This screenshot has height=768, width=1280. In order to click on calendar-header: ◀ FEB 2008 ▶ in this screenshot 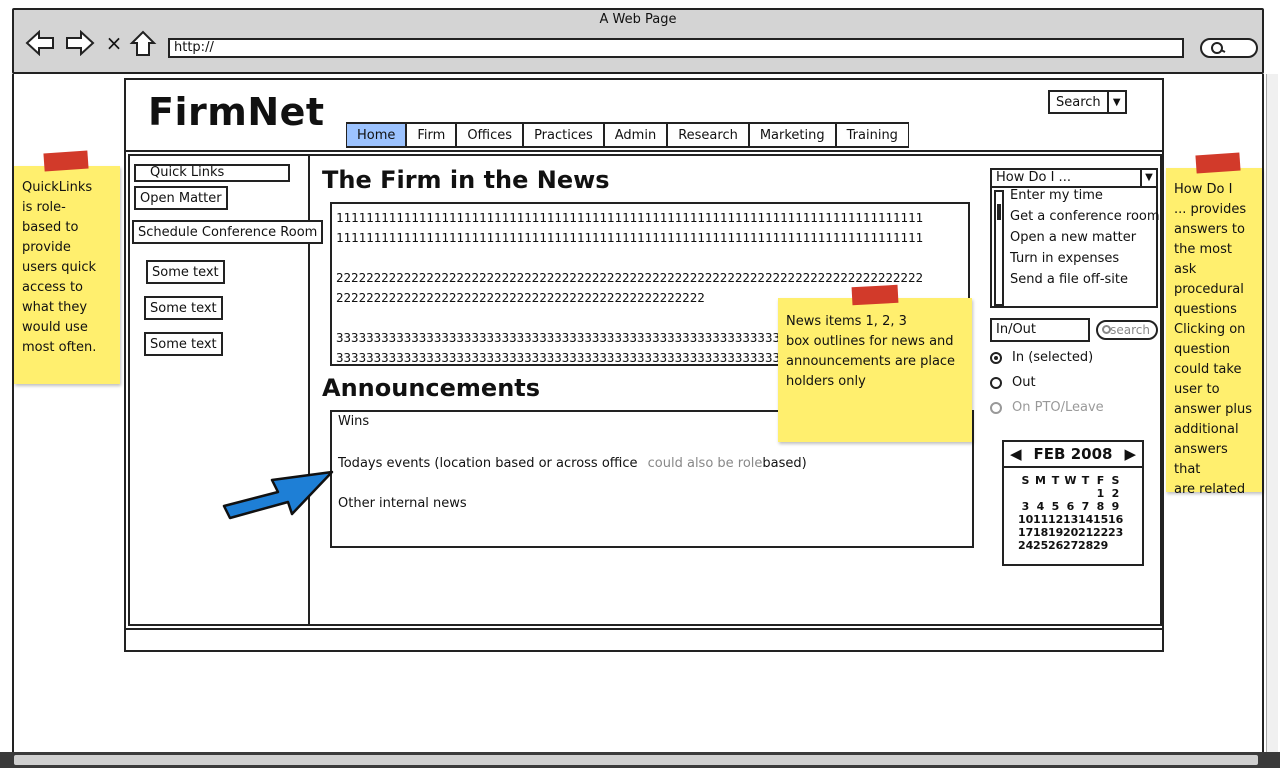, I will do `click(1073, 455)`.